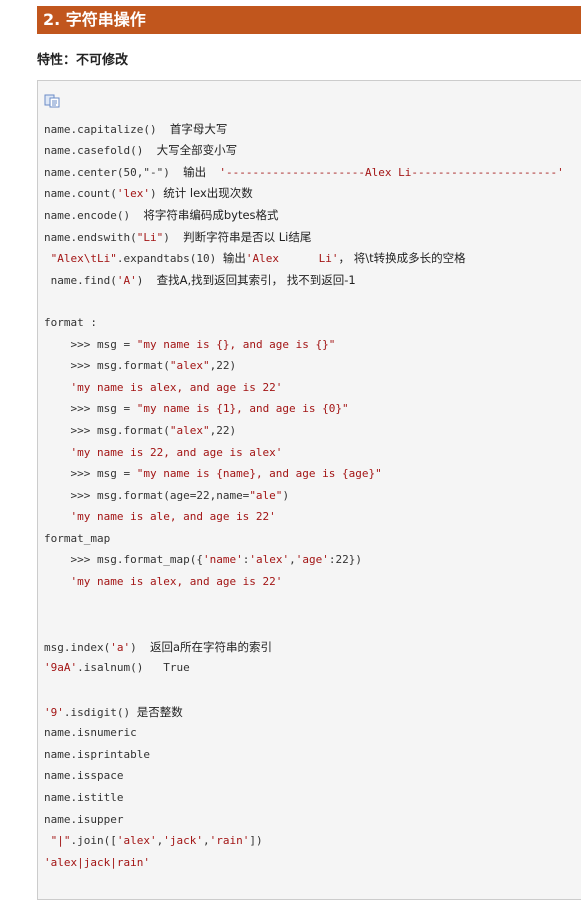 The height and width of the screenshot is (900, 581). I want to click on code-line: format :, so click(70, 322).